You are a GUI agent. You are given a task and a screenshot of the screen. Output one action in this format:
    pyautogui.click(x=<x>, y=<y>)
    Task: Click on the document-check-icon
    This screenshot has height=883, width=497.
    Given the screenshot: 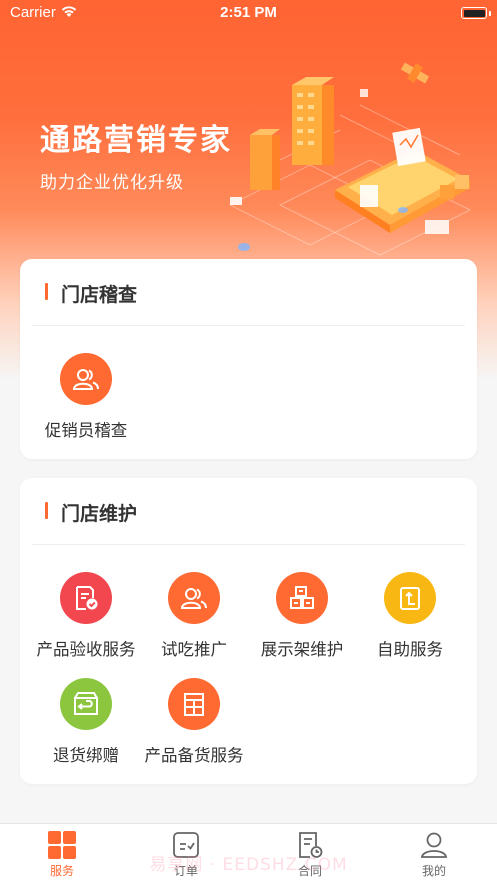 What is the action you would take?
    pyautogui.click(x=86, y=598)
    